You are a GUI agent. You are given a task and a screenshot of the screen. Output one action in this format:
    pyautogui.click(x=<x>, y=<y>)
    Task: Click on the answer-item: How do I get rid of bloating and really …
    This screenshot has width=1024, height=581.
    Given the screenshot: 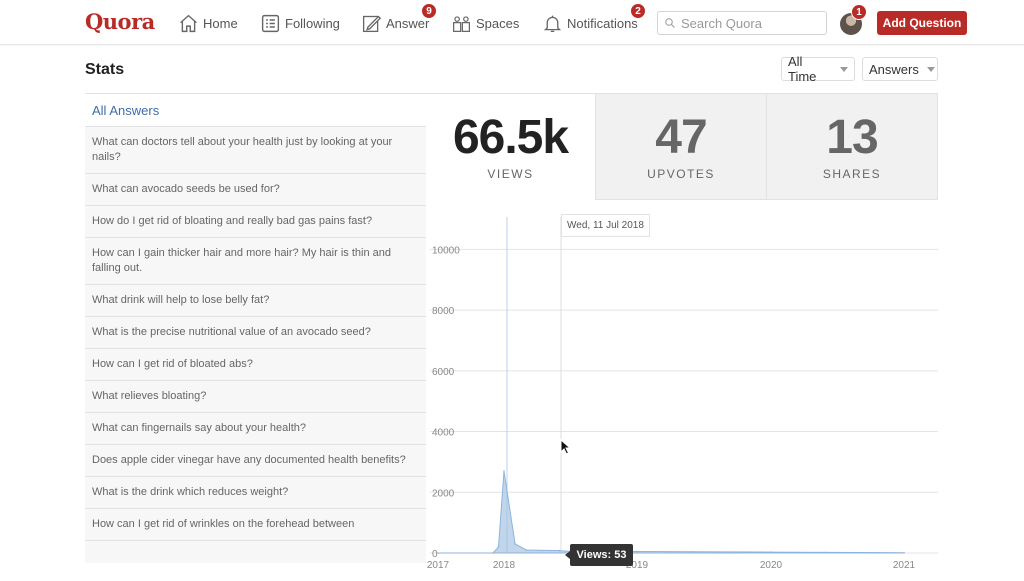 What is the action you would take?
    pyautogui.click(x=255, y=222)
    